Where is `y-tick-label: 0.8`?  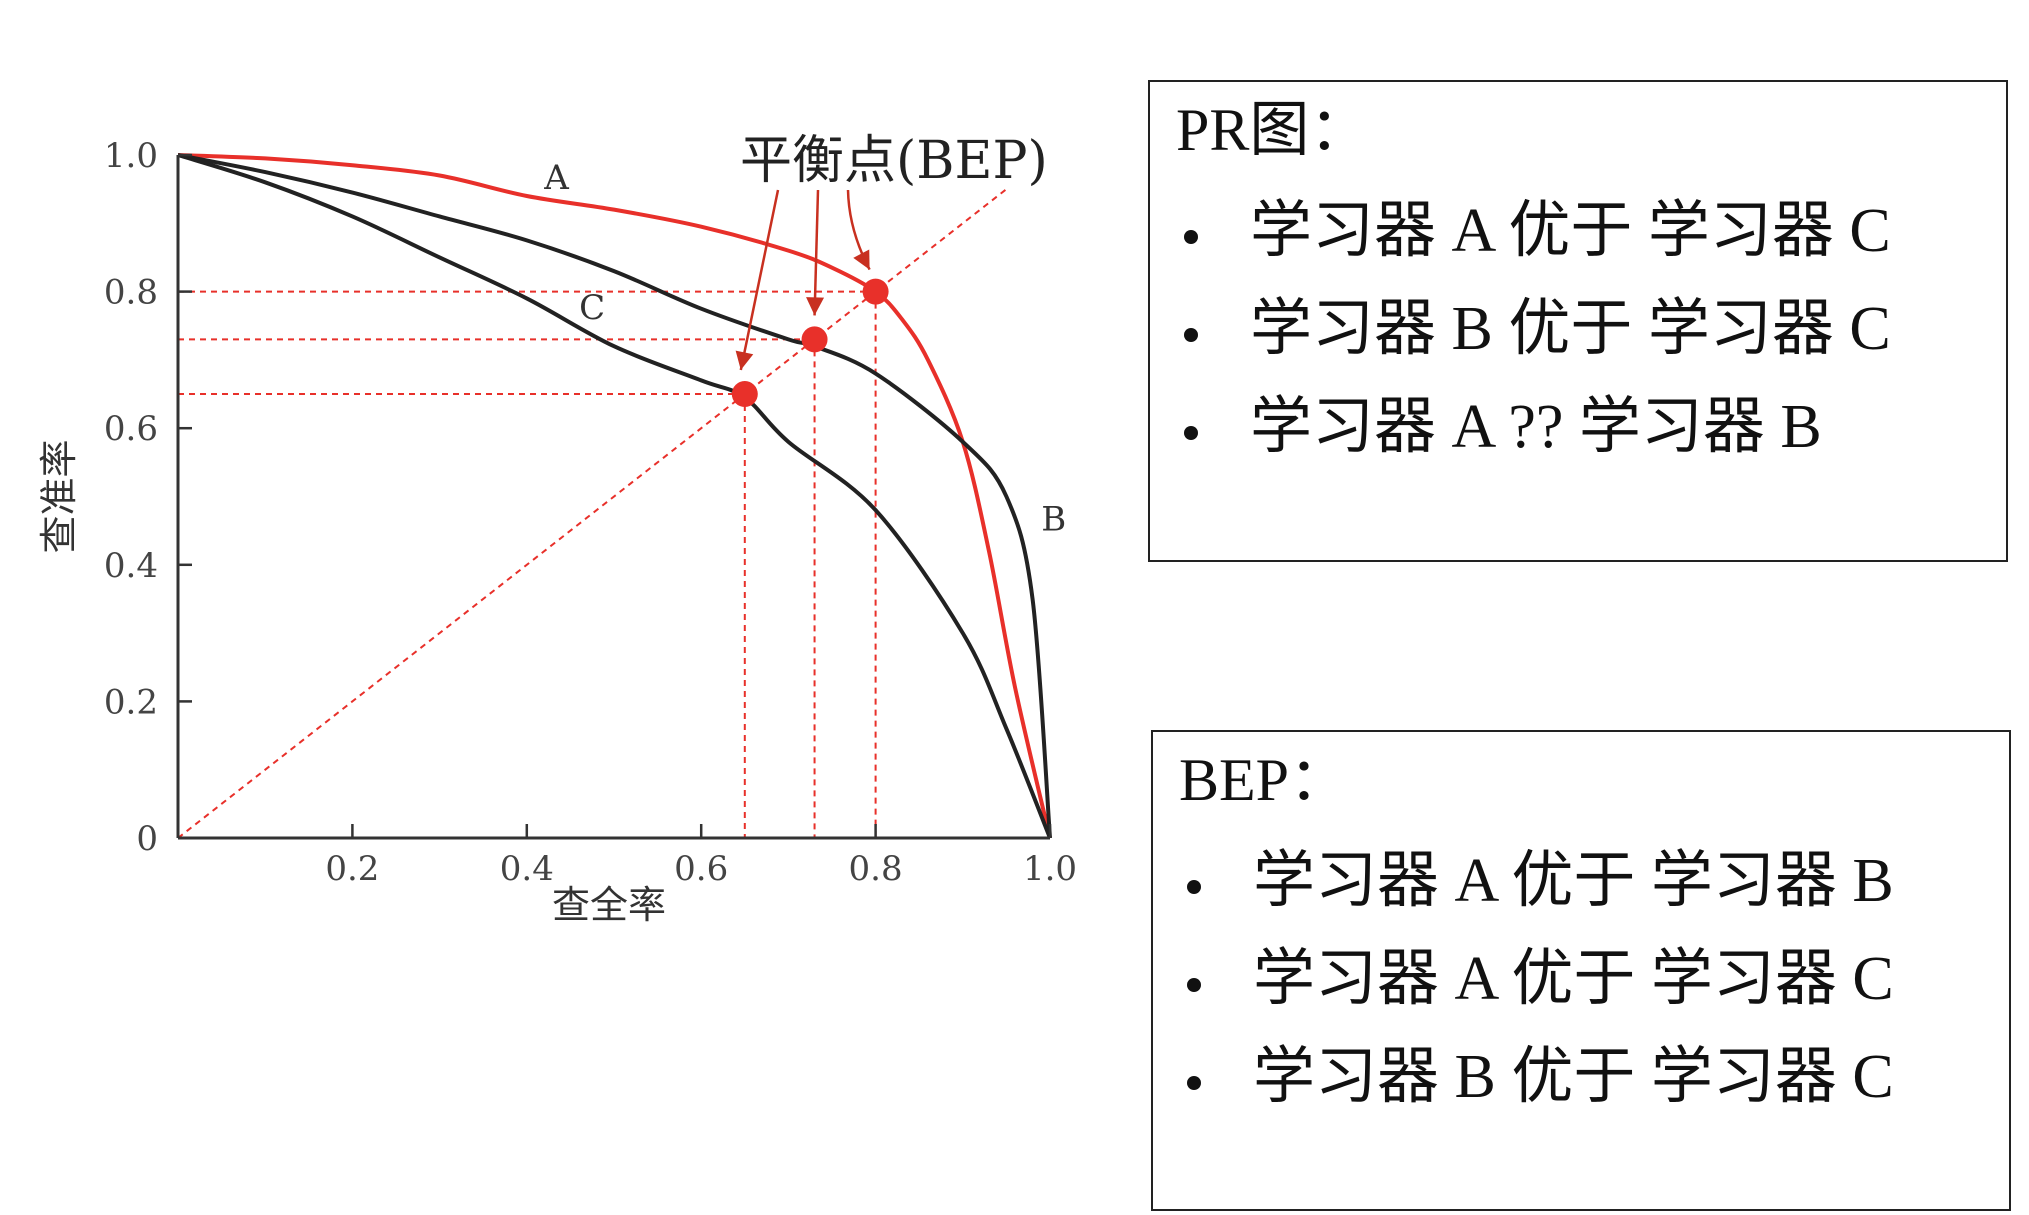
y-tick-label: 0.8 is located at coordinates (131, 293).